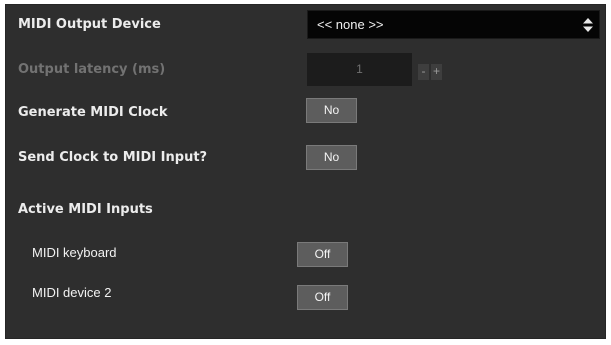 The height and width of the screenshot is (345, 611). Describe the element at coordinates (89, 24) in the screenshot. I see `midi-output-device-label: MIDI Output Device` at that location.